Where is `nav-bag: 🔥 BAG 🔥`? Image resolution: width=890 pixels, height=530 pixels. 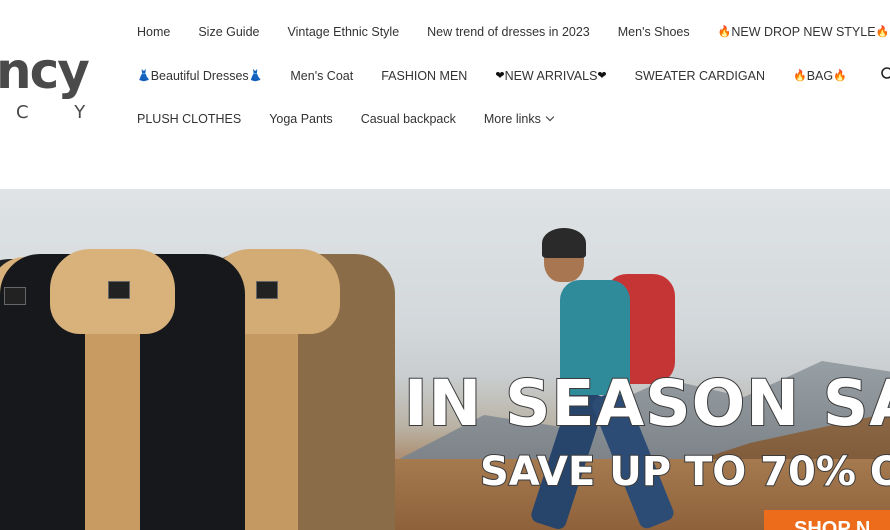
nav-bag: 🔥 BAG 🔥 is located at coordinates (820, 76).